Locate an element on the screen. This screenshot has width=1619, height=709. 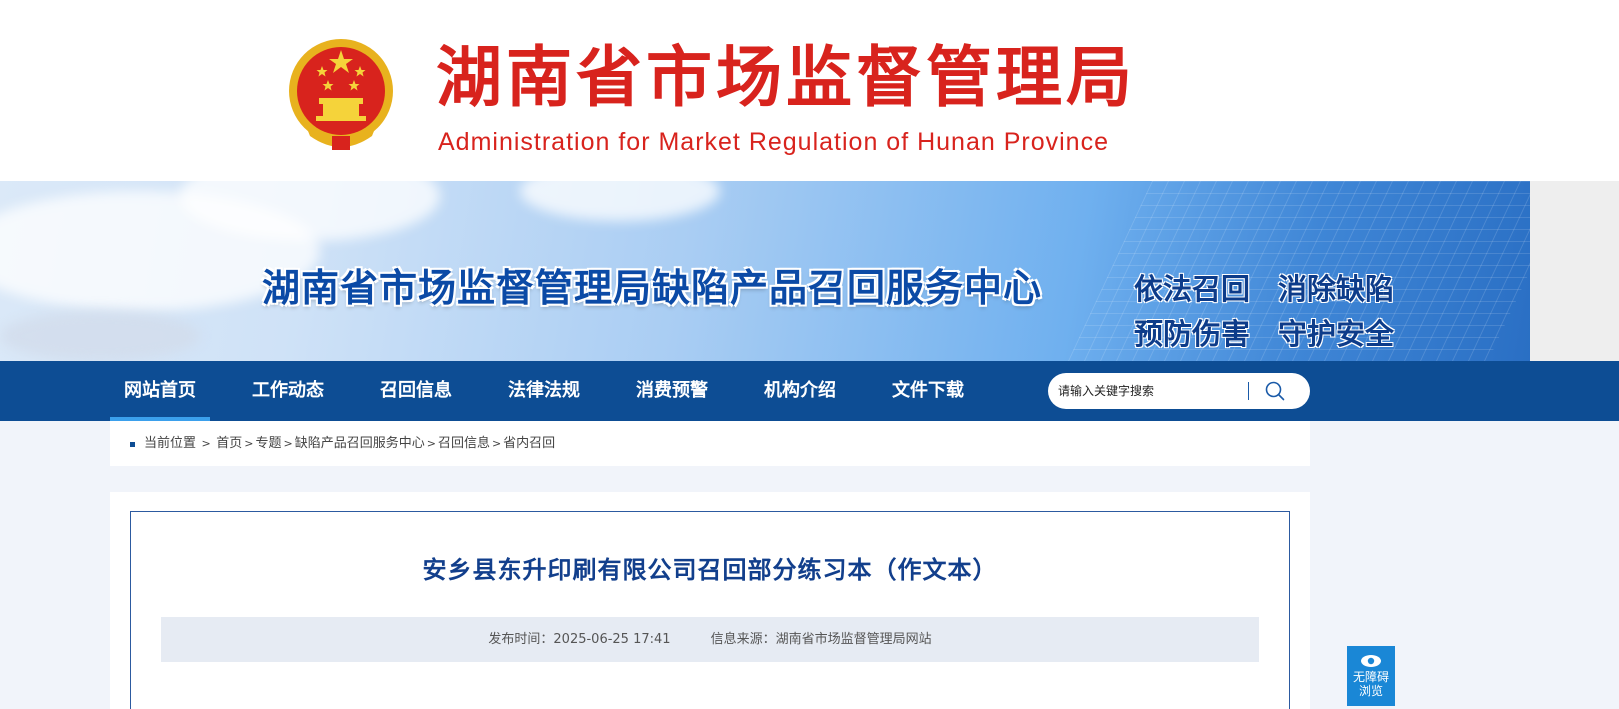
nav-item-laws: 法律法规 is located at coordinates (544, 391).